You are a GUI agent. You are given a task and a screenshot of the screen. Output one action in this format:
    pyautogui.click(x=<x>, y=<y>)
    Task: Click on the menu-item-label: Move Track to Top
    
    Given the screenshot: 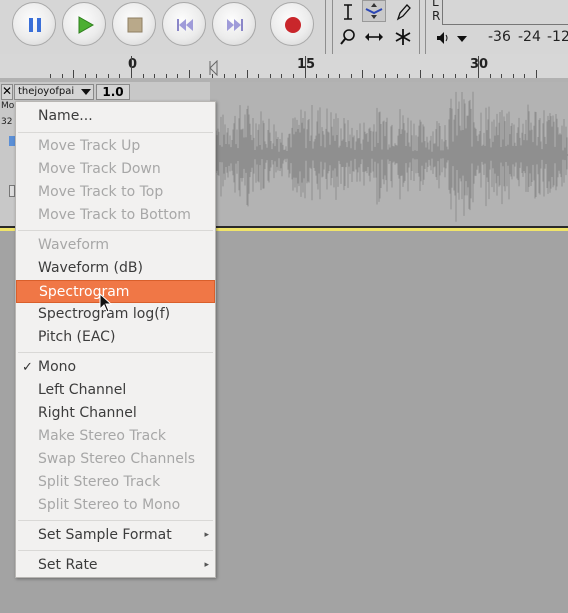 What is the action you would take?
    pyautogui.click(x=101, y=192)
    